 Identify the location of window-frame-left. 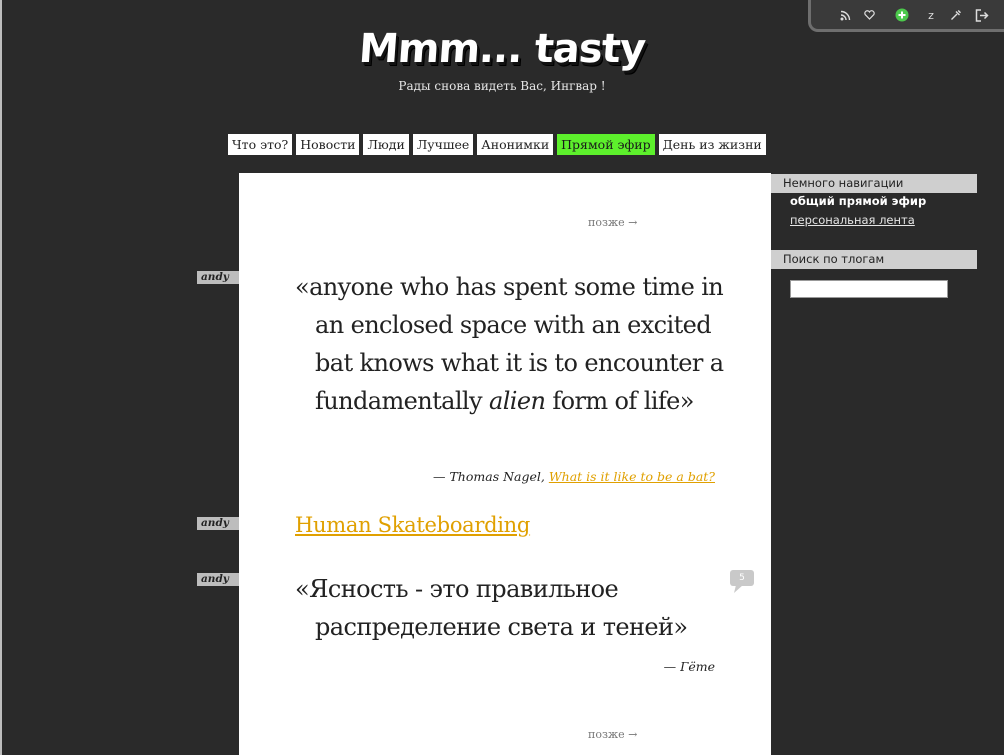
(1, 377).